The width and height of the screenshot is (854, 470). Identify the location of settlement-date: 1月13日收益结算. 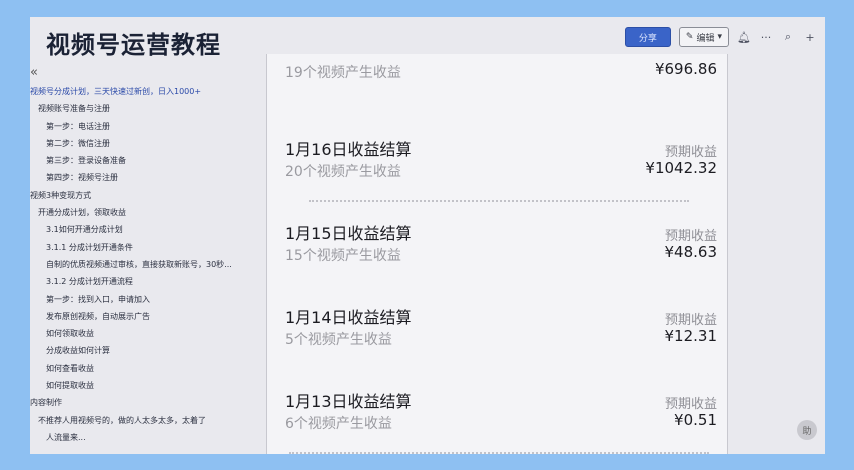
(348, 401).